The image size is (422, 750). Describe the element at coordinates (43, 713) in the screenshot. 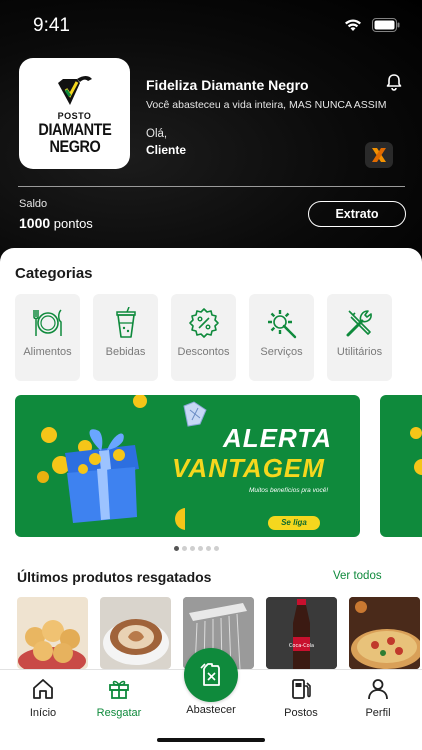

I see `tab-label: Início` at that location.